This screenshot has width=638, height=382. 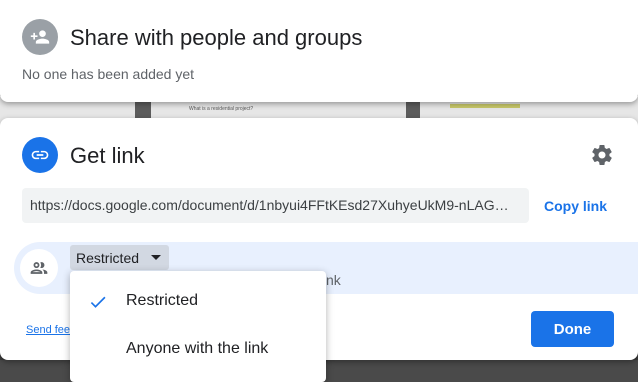 What do you see at coordinates (108, 257) in the screenshot?
I see `access-level-value: Restricted` at bounding box center [108, 257].